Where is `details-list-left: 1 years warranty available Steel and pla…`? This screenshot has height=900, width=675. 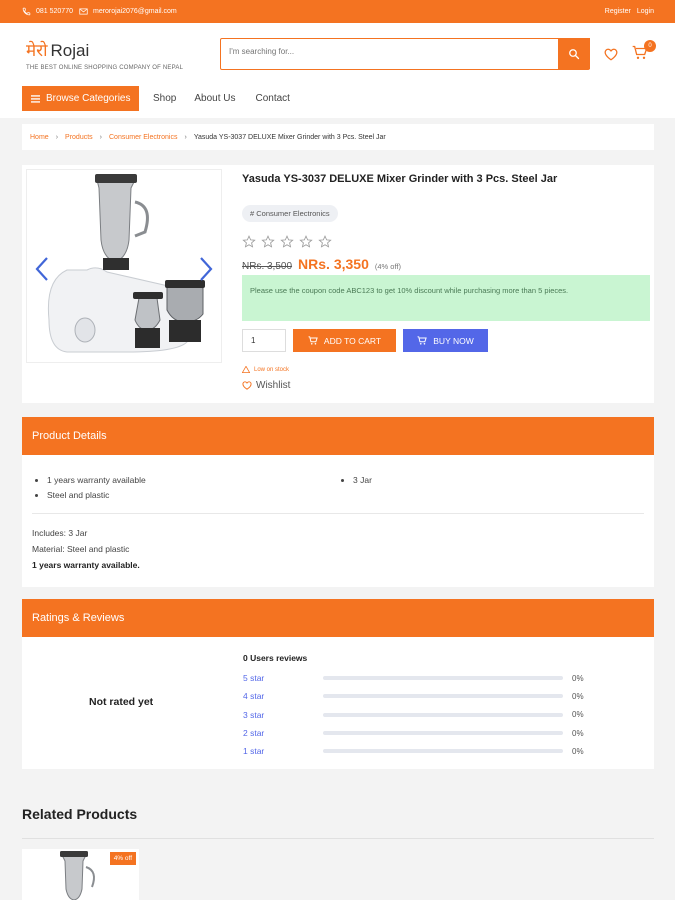 details-list-left: 1 years warranty available Steel and pla… is located at coordinates (96, 490).